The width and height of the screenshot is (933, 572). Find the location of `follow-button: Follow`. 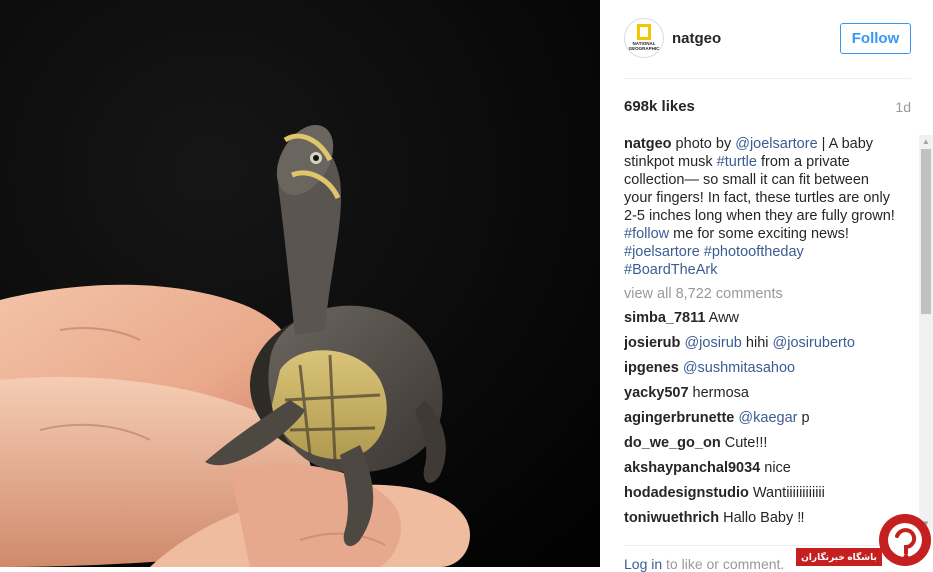

follow-button: Follow is located at coordinates (875, 38).